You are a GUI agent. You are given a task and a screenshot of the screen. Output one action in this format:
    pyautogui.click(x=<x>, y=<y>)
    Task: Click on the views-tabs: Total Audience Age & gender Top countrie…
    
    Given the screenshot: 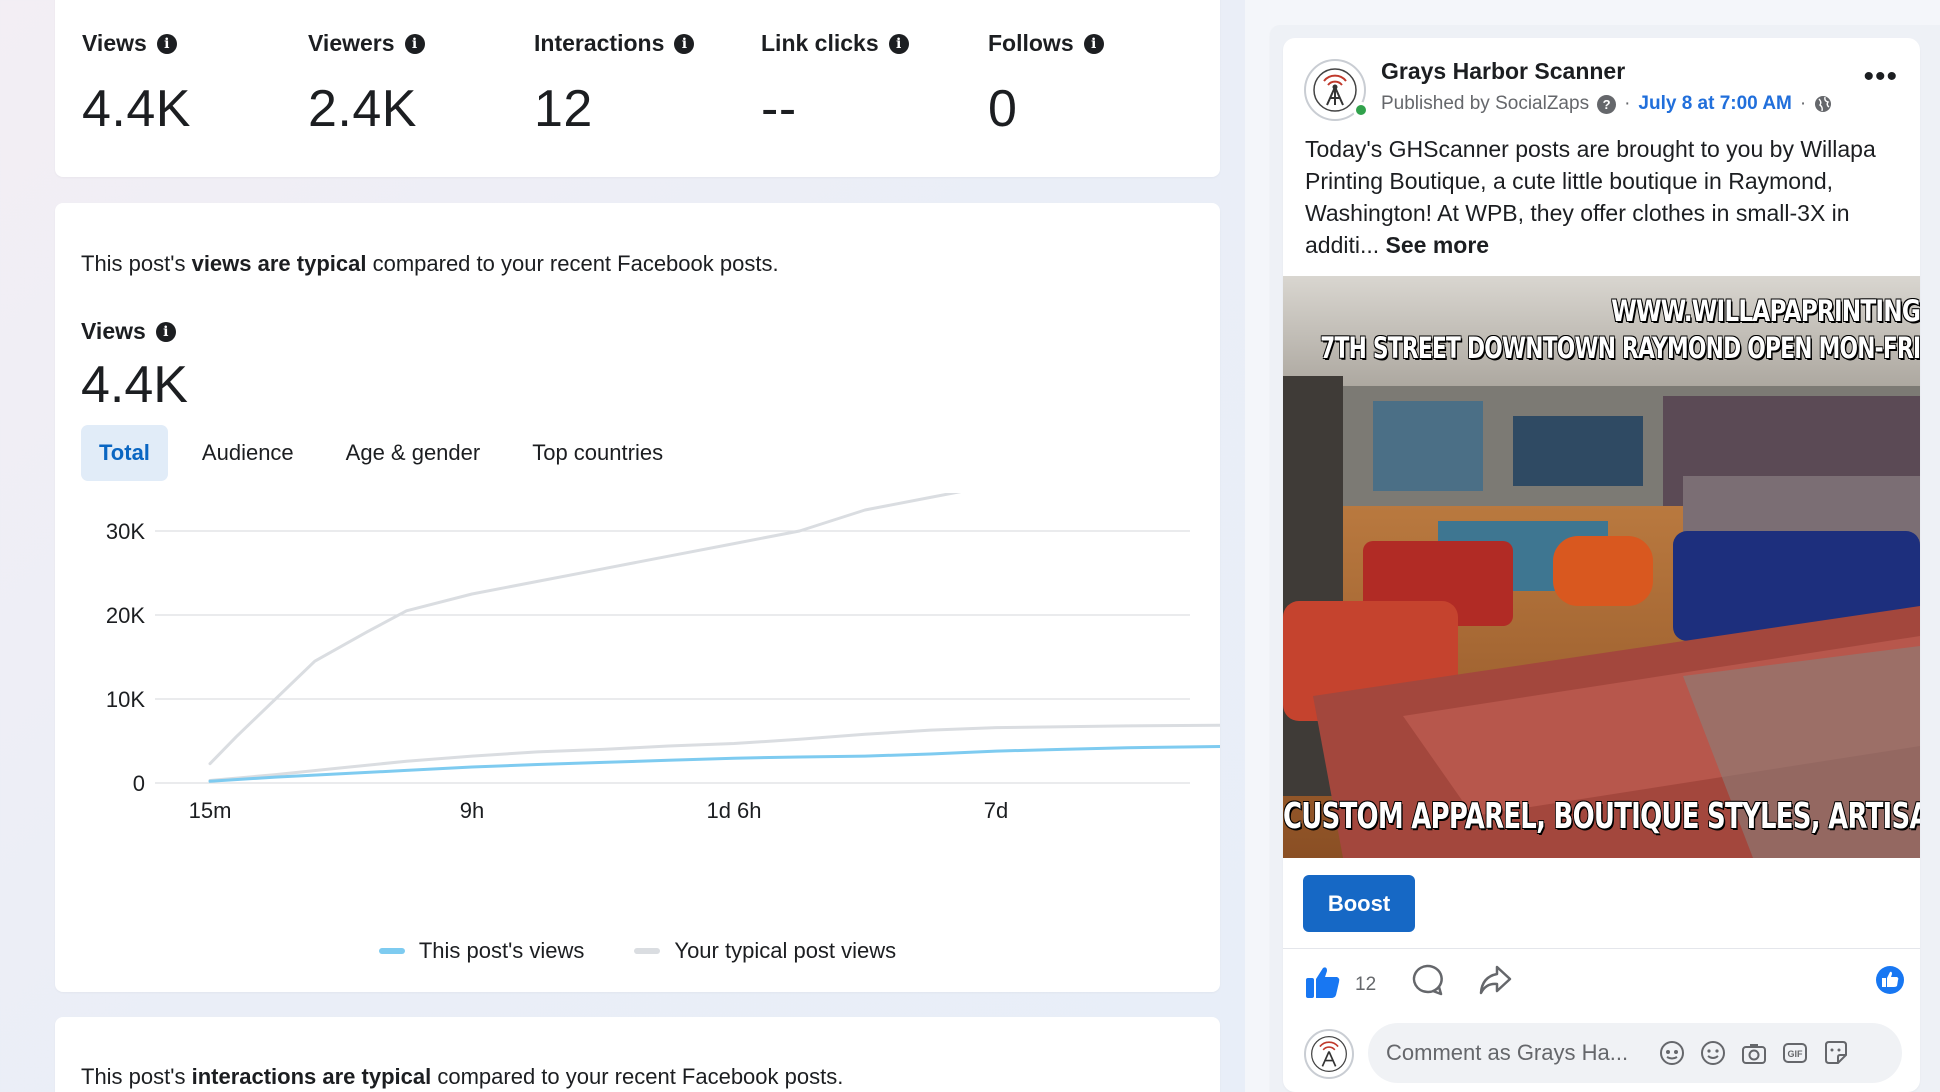 What is the action you would take?
    pyautogui.click(x=389, y=453)
    